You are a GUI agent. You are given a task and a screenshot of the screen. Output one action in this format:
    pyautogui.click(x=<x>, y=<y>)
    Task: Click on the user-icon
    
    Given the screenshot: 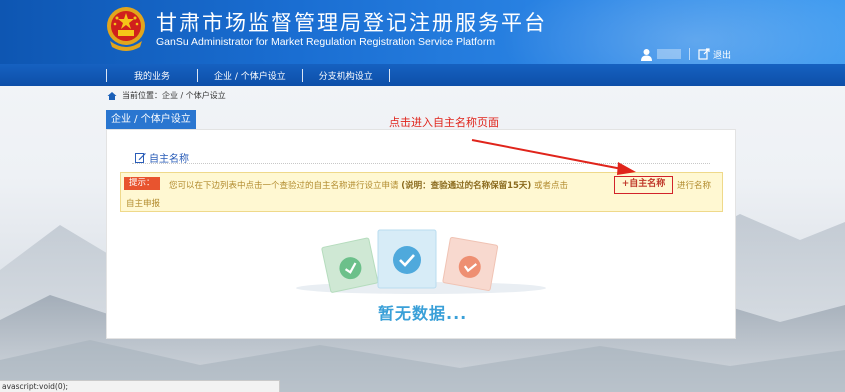 What is the action you would take?
    pyautogui.click(x=646, y=54)
    